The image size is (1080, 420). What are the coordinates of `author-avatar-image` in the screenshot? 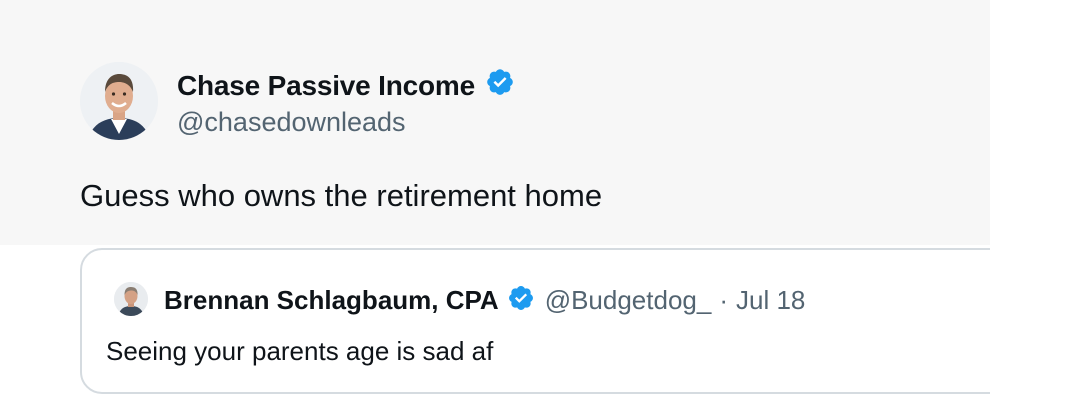 It's located at (119, 101).